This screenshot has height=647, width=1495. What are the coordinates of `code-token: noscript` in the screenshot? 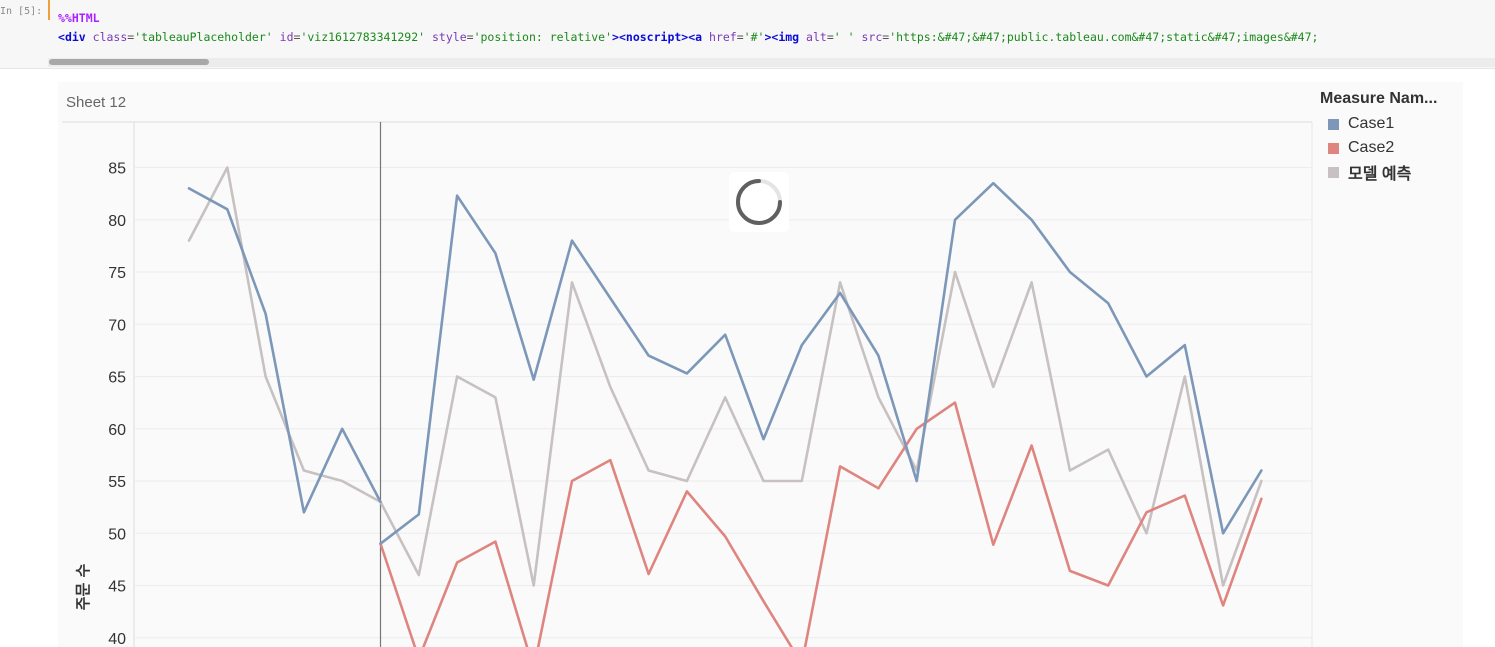 It's located at (653, 37).